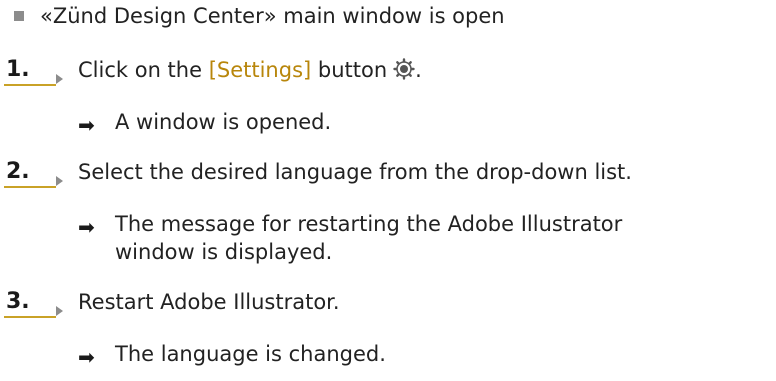 The width and height of the screenshot is (776, 381). Describe the element at coordinates (18, 301) in the screenshot. I see `step-number: 3.` at that location.